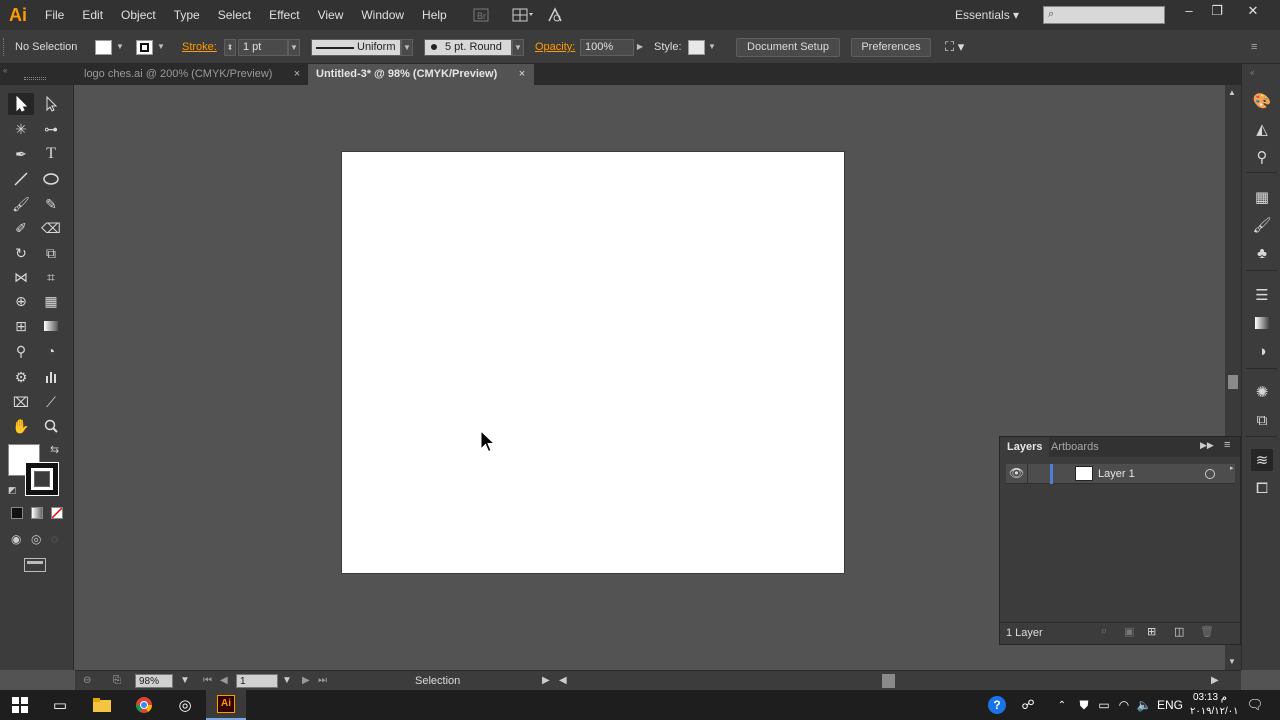 The width and height of the screenshot is (1280, 720). Describe the element at coordinates (1104, 705) in the screenshot. I see `battery-icon: ▭` at that location.